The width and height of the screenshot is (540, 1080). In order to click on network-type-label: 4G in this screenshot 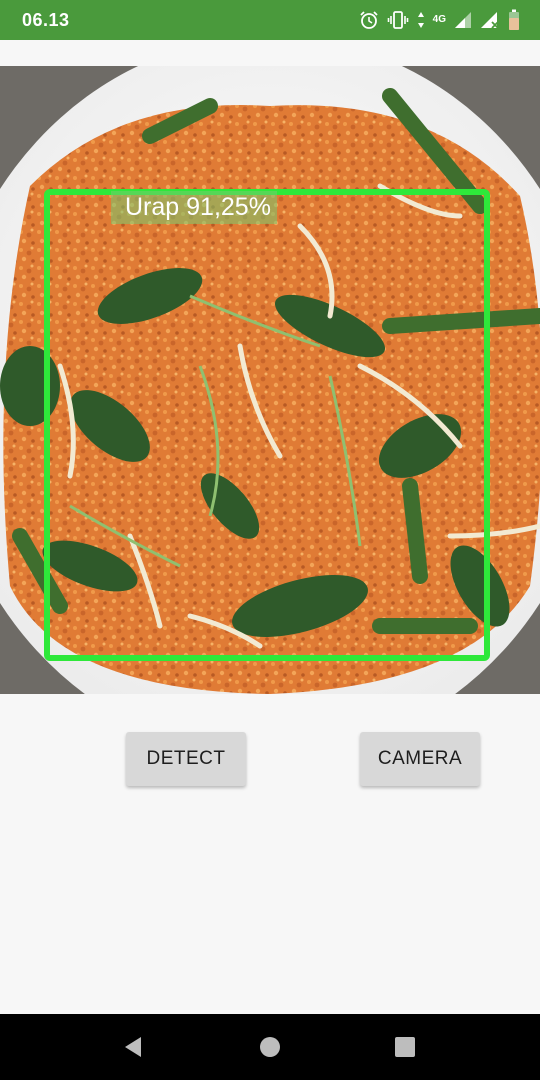, I will do `click(439, 19)`.